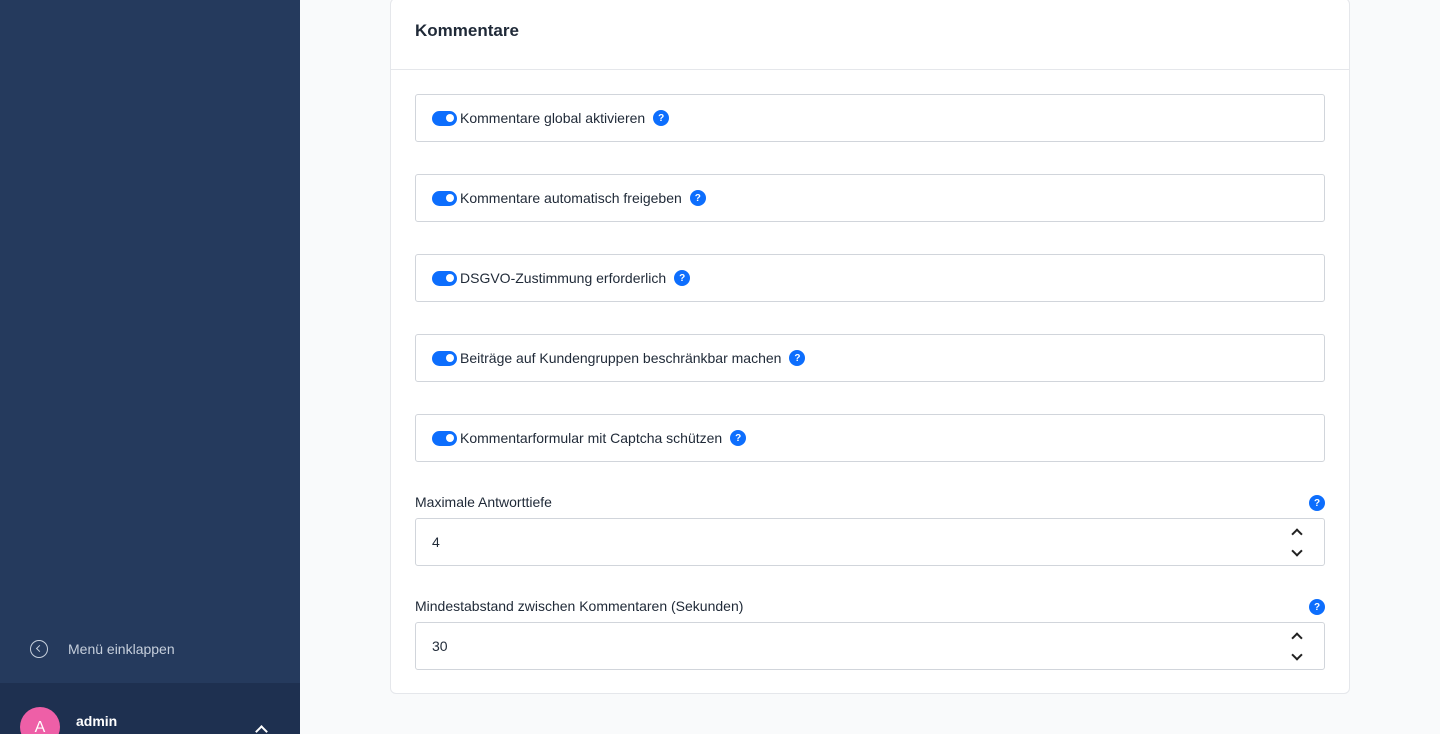 This screenshot has height=734, width=1440. What do you see at coordinates (870, 278) in the screenshot?
I see `toggle-row-gdpr-consent: DSGVO-Zustimmung erforderlich ?` at bounding box center [870, 278].